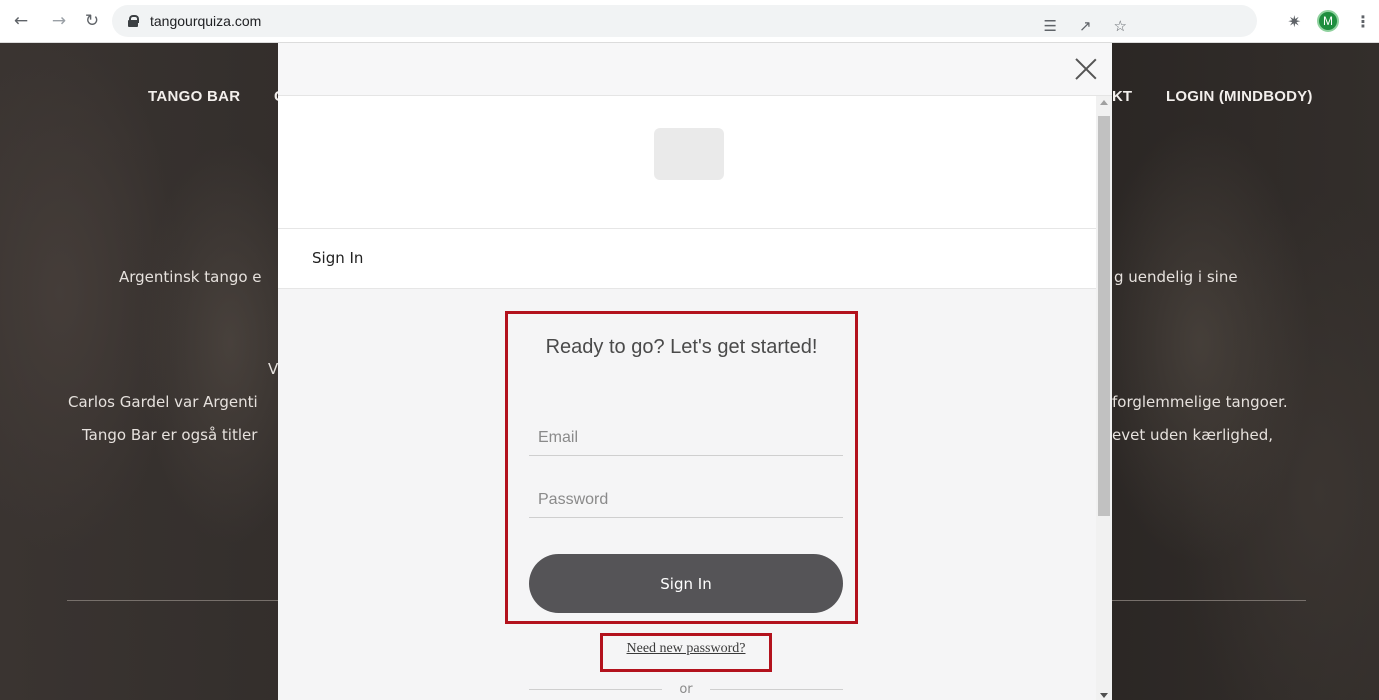 This screenshot has height=700, width=1379. What do you see at coordinates (686, 649) in the screenshot?
I see `need-new-password-link: Need new password?` at bounding box center [686, 649].